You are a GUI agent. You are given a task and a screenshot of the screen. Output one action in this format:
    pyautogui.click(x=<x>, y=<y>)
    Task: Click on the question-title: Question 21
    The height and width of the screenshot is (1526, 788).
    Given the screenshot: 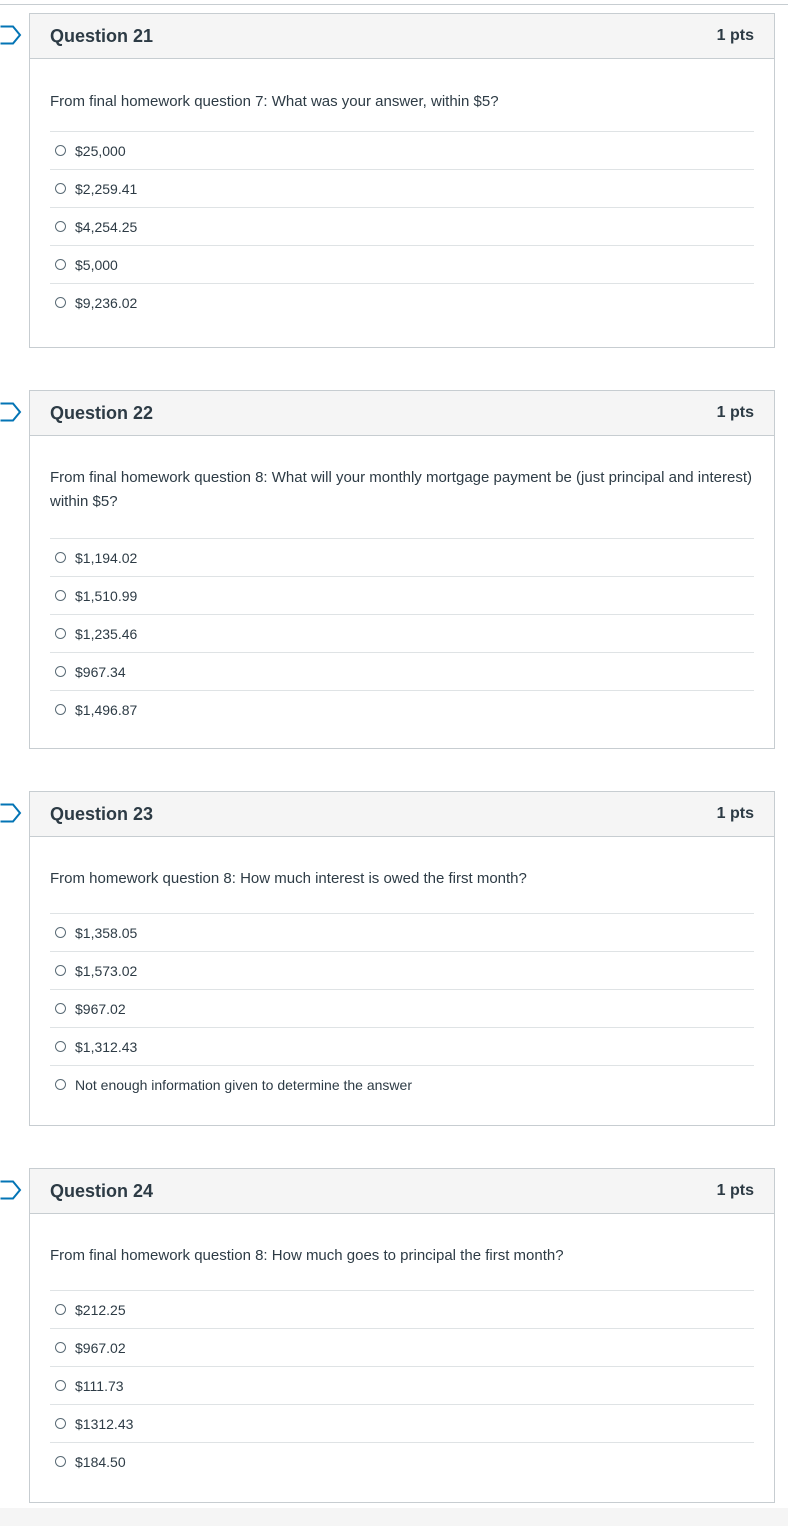 What is the action you would take?
    pyautogui.click(x=102, y=35)
    